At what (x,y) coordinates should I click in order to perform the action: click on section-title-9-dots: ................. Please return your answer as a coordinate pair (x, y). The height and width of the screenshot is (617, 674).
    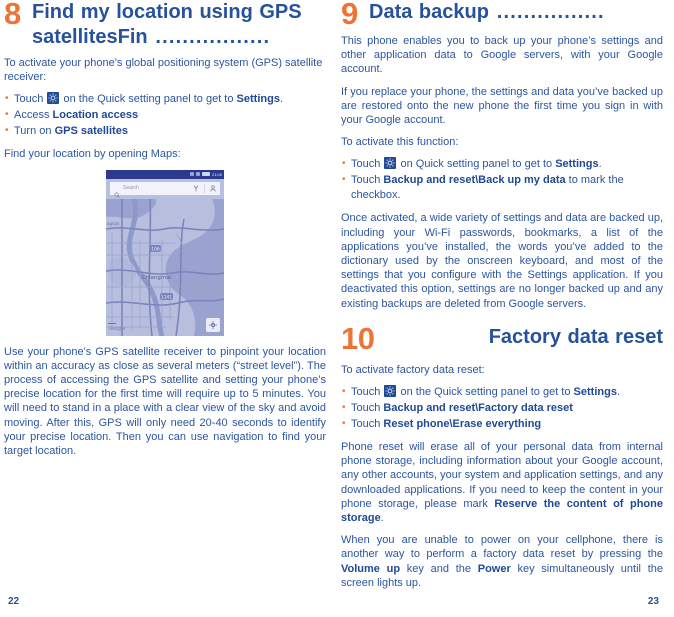
    Looking at the image, I should click on (546, 12).